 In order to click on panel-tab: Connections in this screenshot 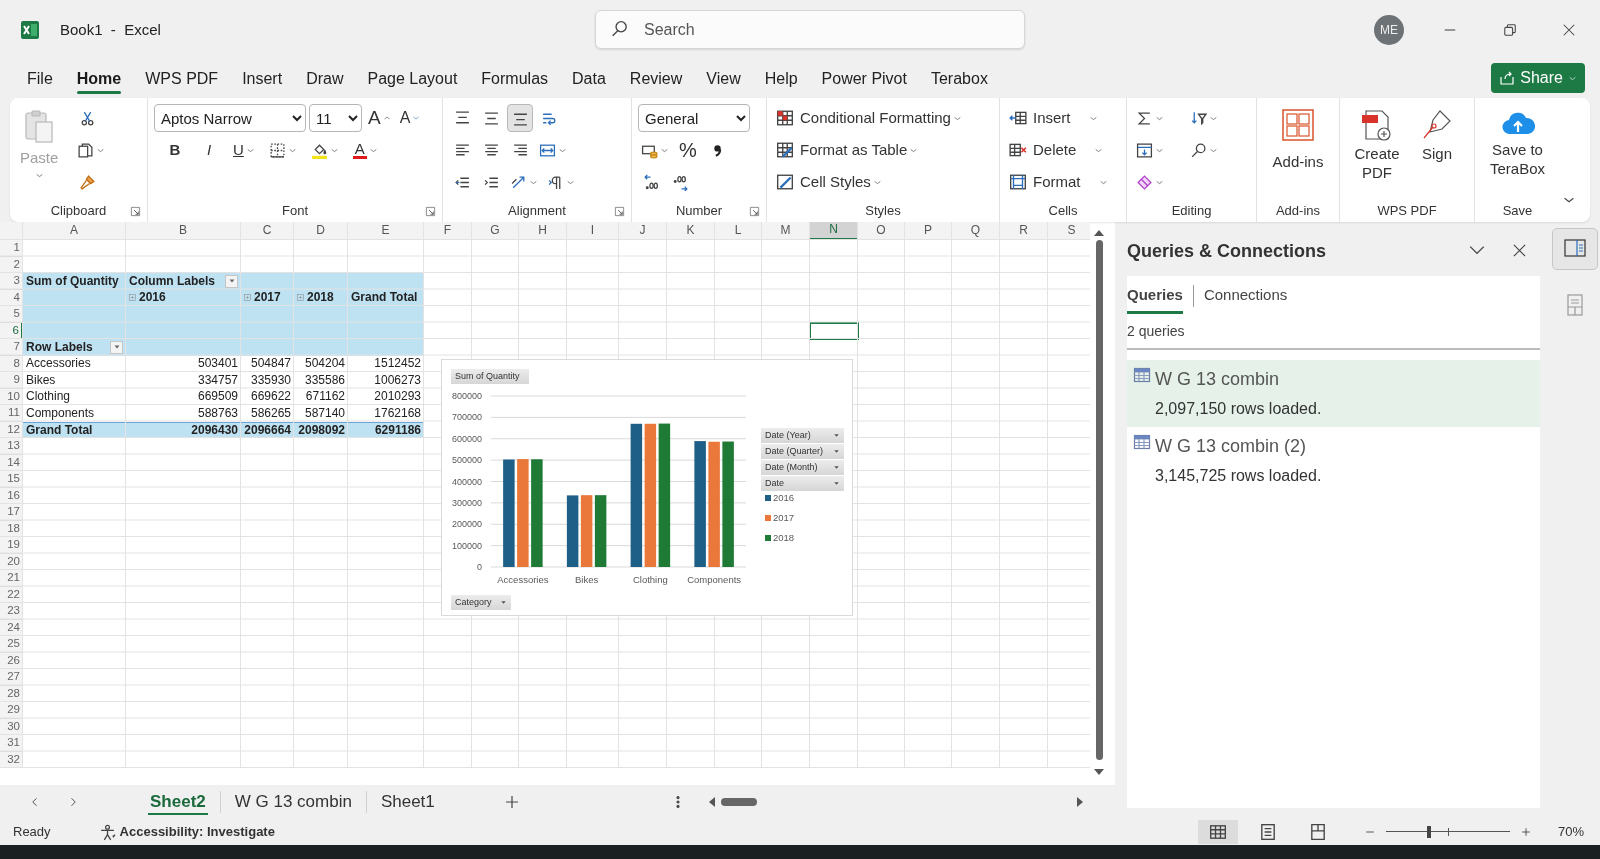, I will do `click(1245, 293)`.